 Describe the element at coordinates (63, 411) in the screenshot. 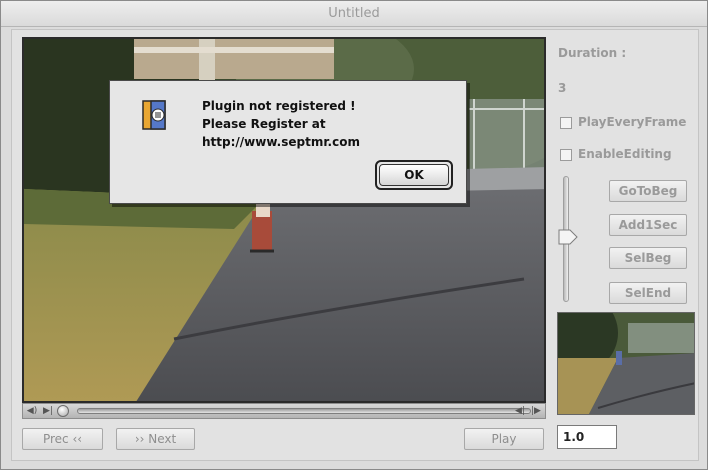

I see `timeline-thumb` at that location.